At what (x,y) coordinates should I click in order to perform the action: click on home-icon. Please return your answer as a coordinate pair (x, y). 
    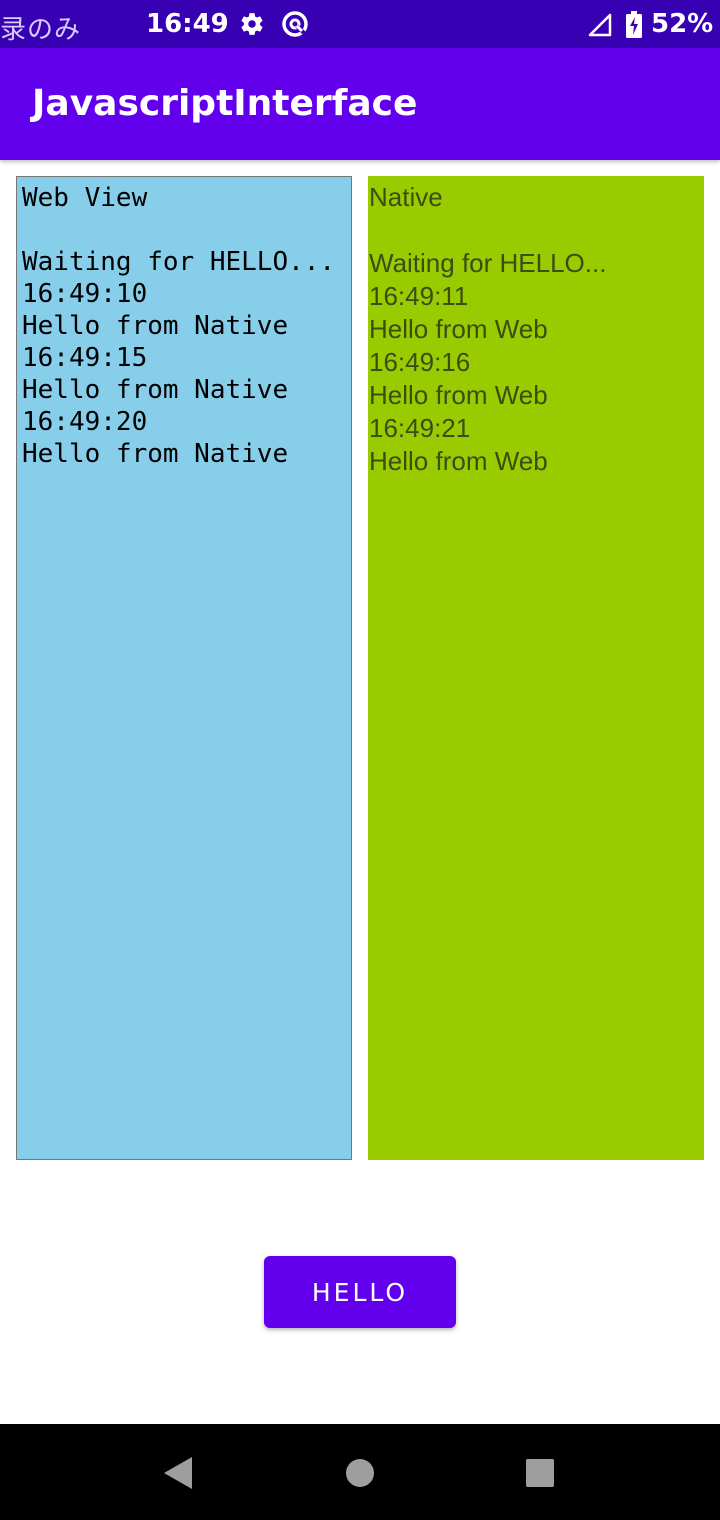
    Looking at the image, I should click on (360, 1473).